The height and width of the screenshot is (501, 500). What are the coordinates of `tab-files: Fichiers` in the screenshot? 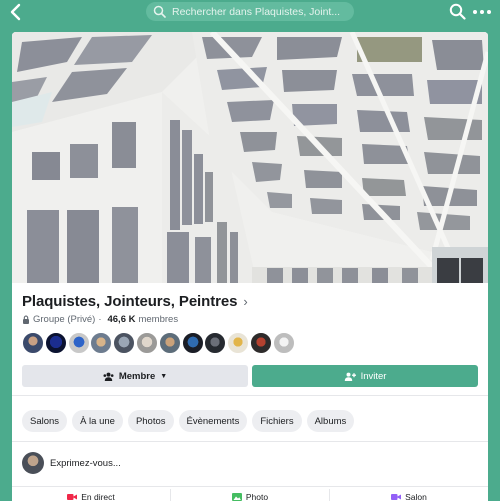 It's located at (277, 421).